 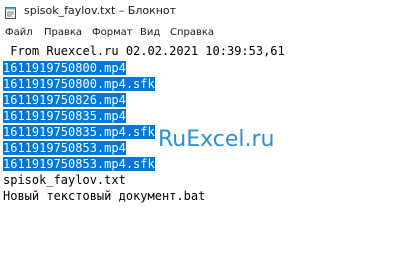 I want to click on menu-format: Формат, so click(x=112, y=32).